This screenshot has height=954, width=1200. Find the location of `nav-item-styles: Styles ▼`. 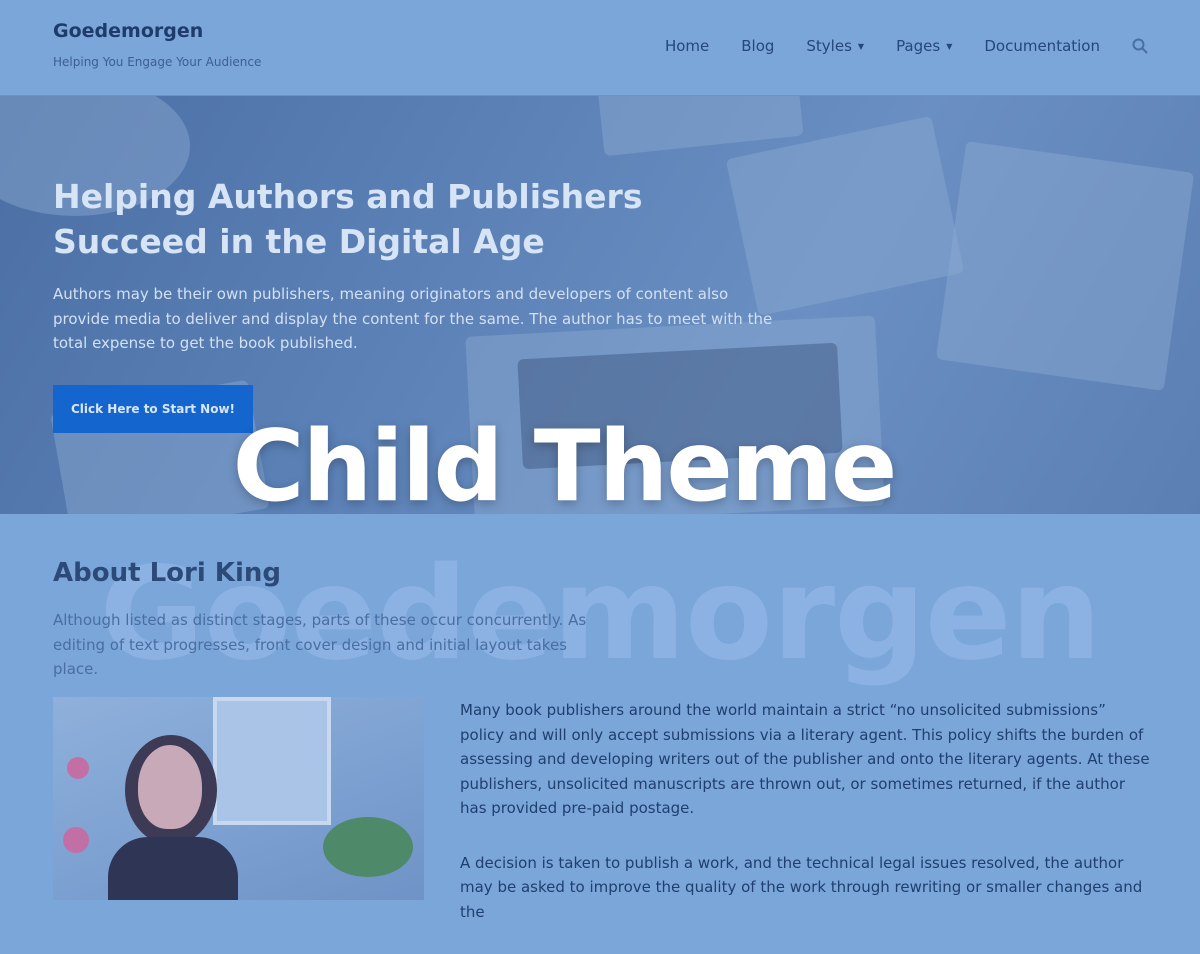

nav-item-styles: Styles ▼ is located at coordinates (835, 46).